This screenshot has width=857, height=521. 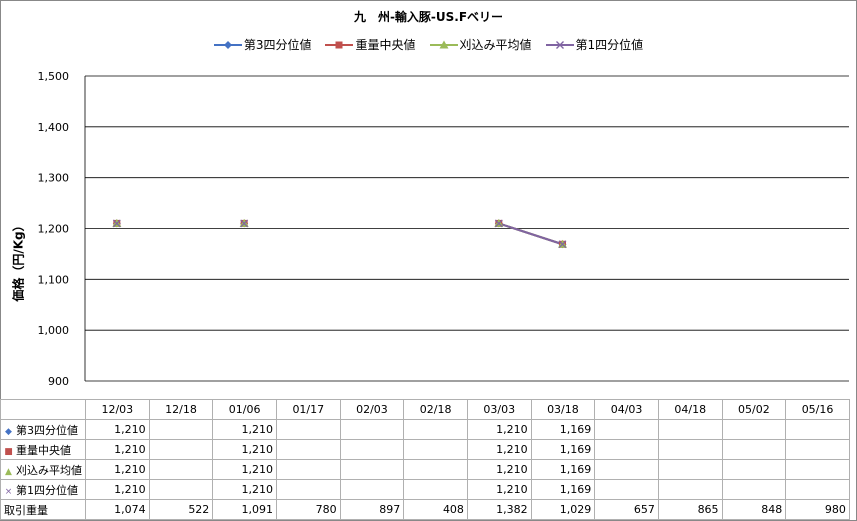 I want to click on series-marker-icon: ▲, so click(x=8, y=471).